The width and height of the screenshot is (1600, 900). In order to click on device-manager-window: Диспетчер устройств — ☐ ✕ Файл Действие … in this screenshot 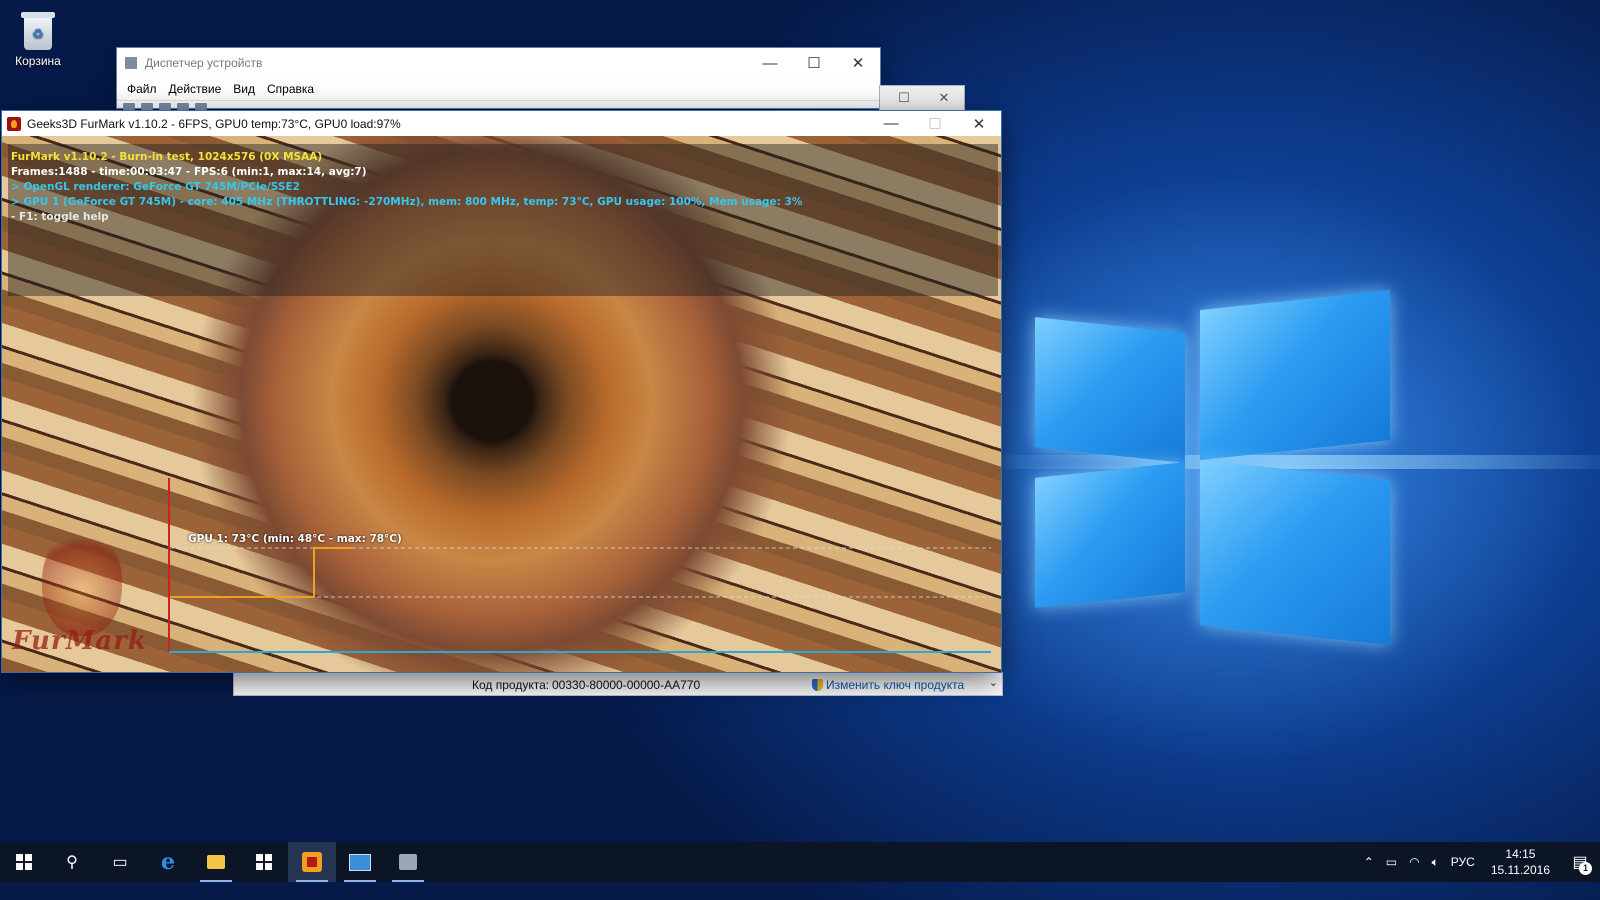, I will do `click(498, 79)`.